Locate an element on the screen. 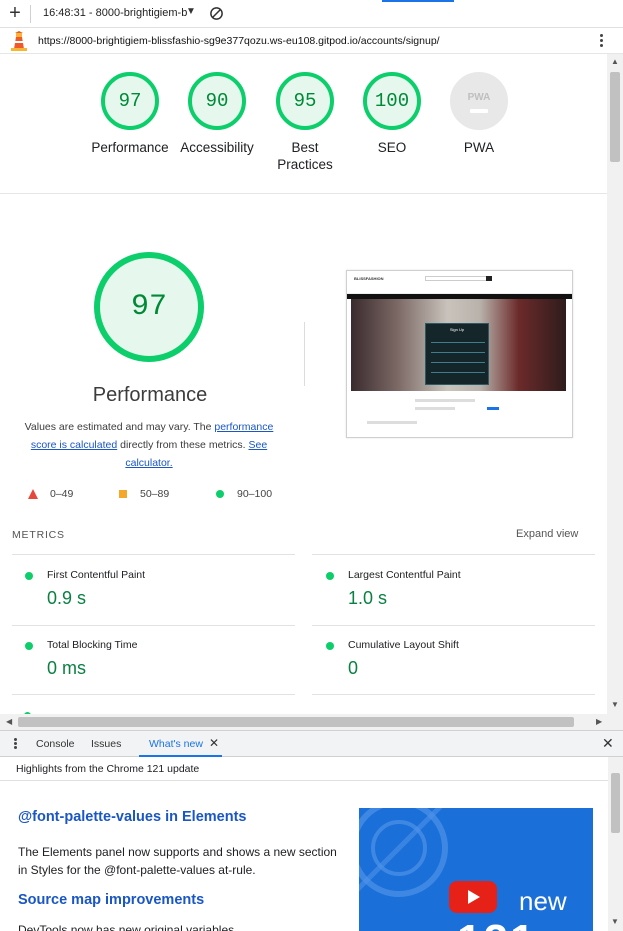 The image size is (623, 931). metric-value: 1.0 s is located at coordinates (368, 598).